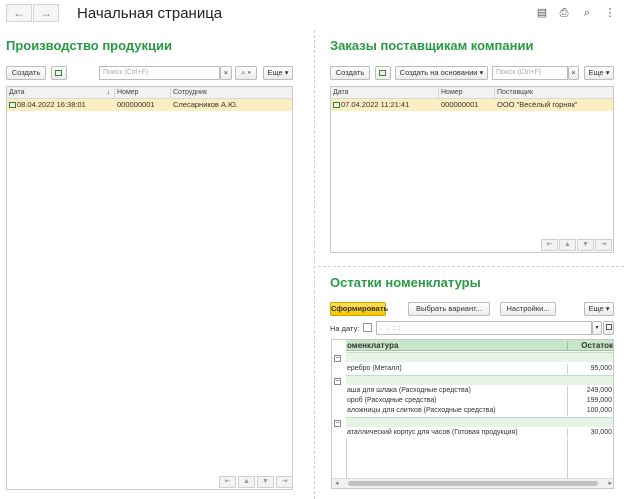 This screenshot has height=499, width=624. Describe the element at coordinates (610, 483) in the screenshot. I see `scroll-right-icon: ▸` at that location.